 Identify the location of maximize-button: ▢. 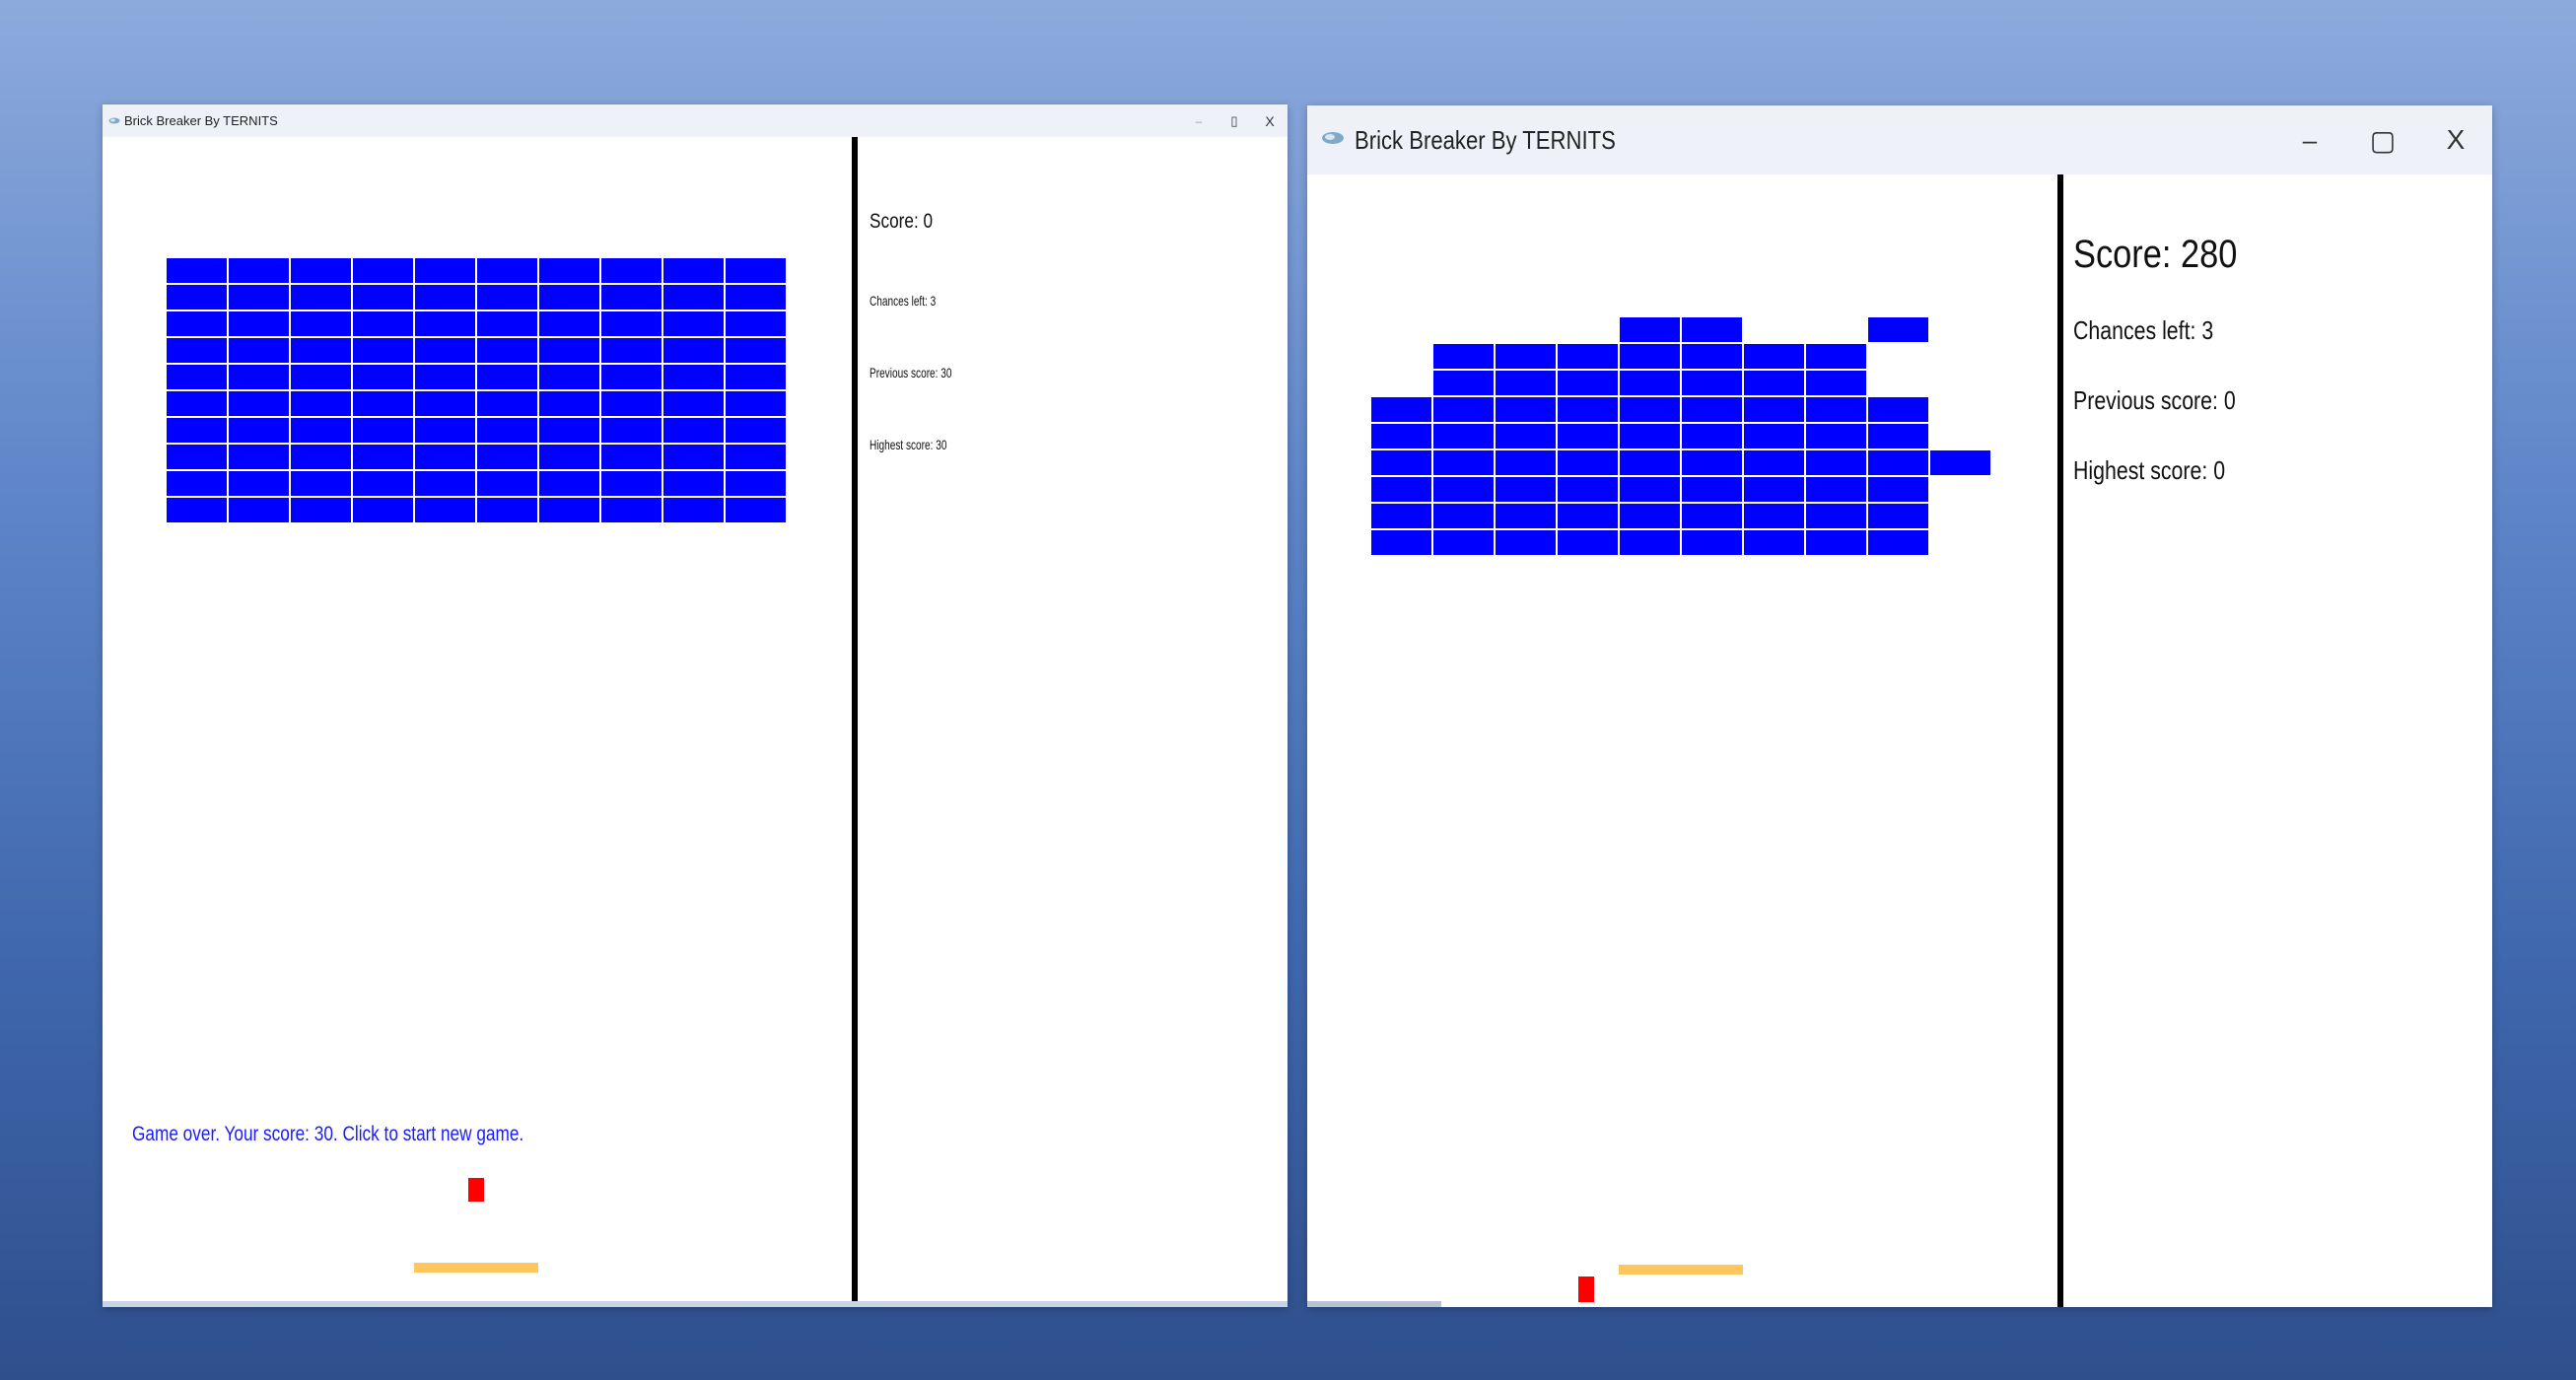
(2382, 139).